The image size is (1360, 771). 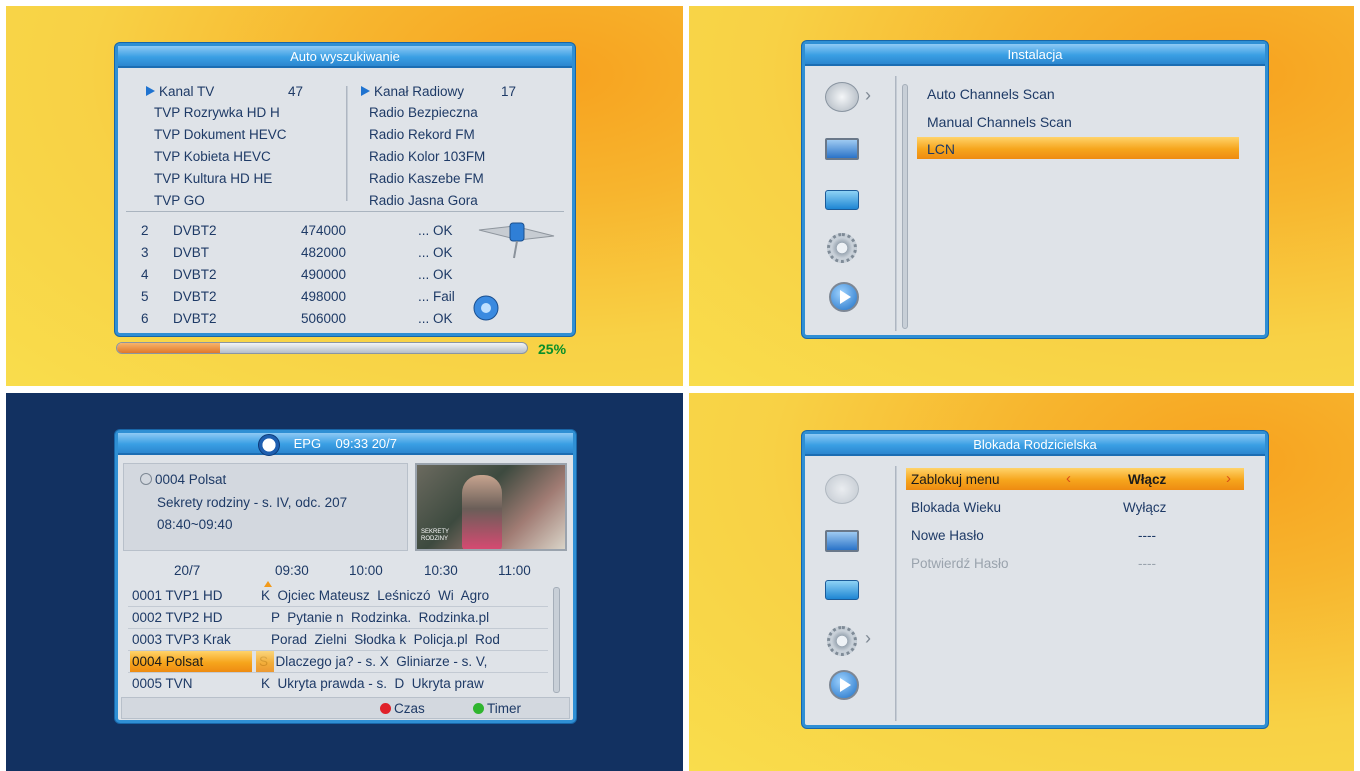 I want to click on red-dot-icon, so click(x=385, y=708).